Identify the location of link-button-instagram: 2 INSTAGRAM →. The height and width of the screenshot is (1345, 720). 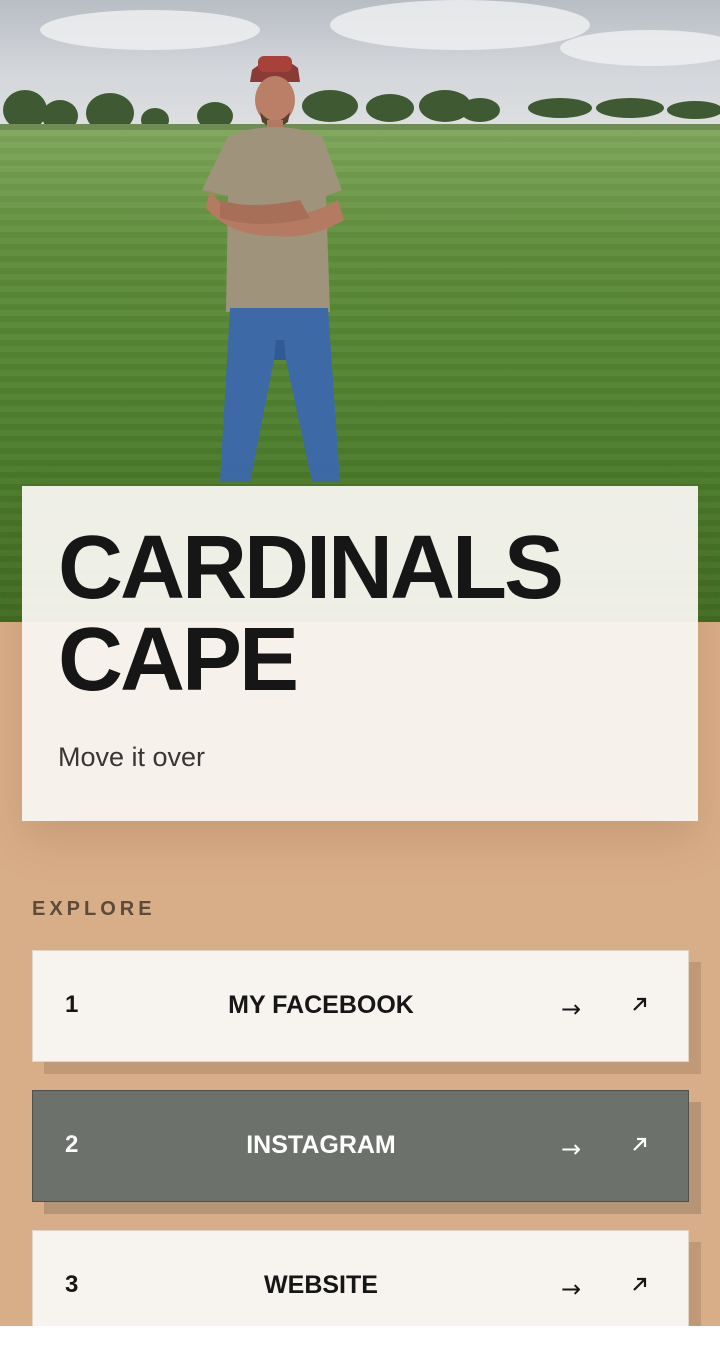
(360, 1146).